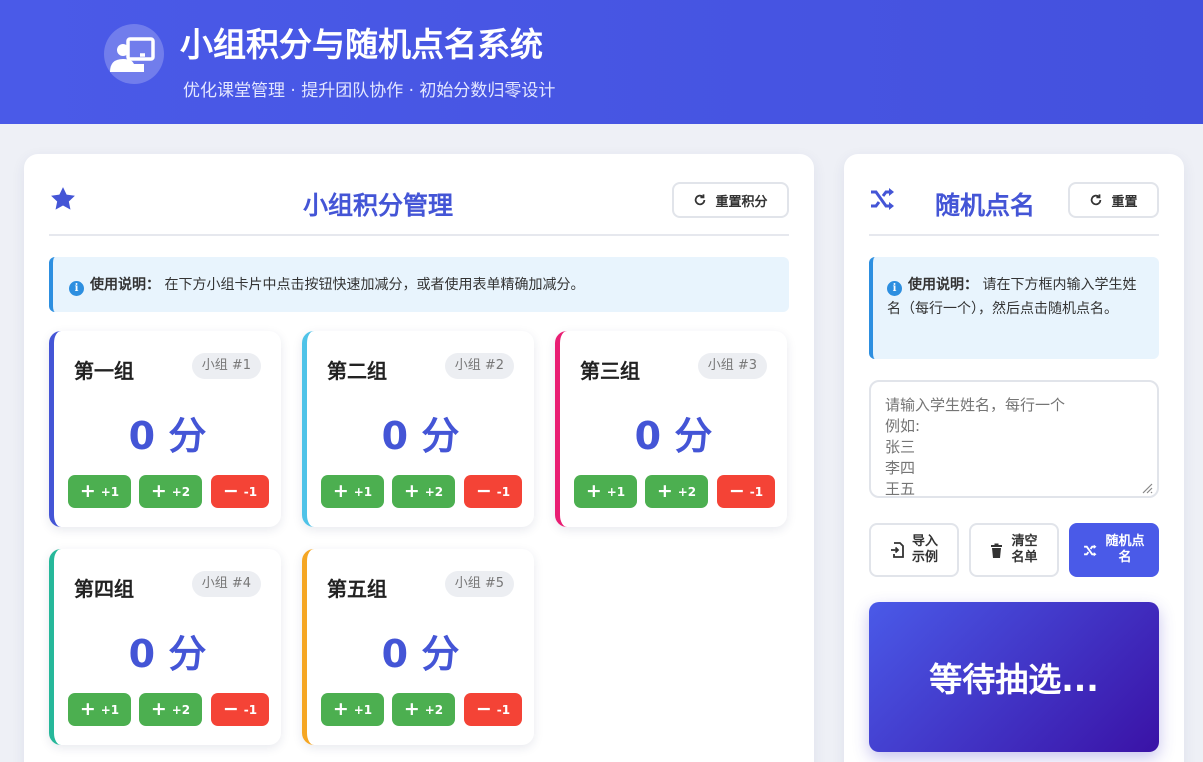 The image size is (1203, 762). Describe the element at coordinates (610, 371) in the screenshot. I see `group-name: 第三组` at that location.